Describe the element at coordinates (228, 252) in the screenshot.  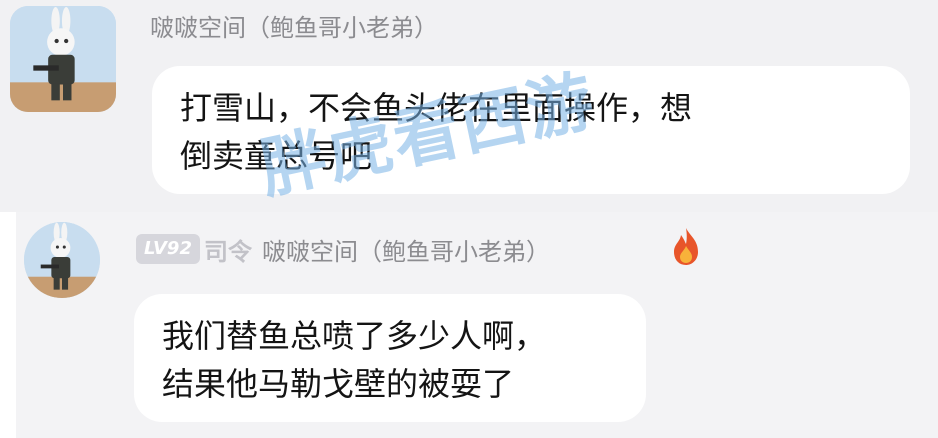
I see `title-badge: 司令` at that location.